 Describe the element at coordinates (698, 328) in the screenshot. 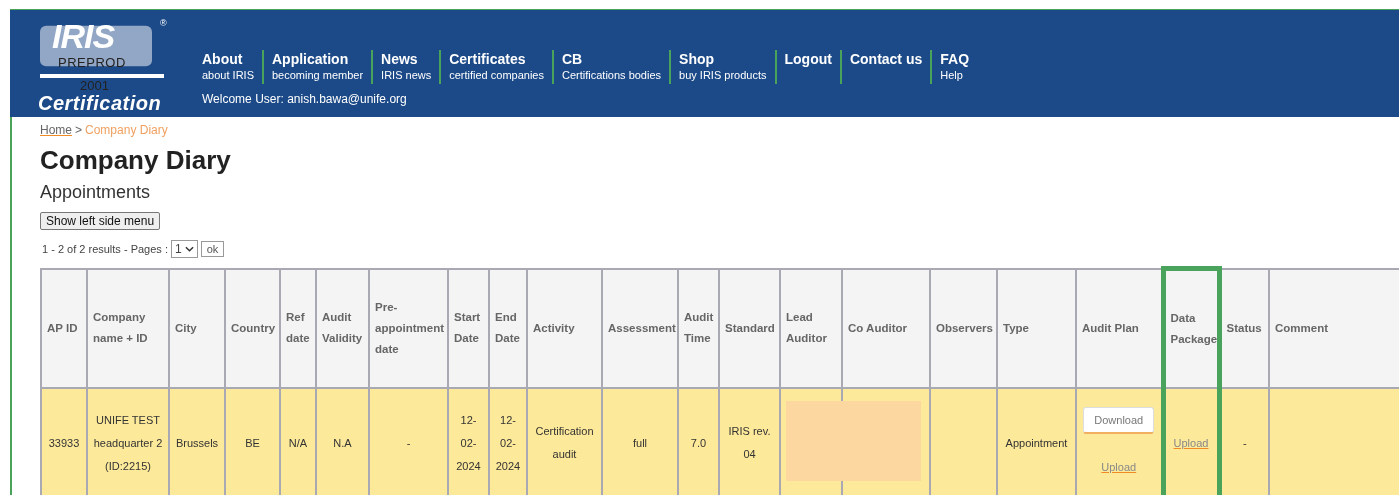

I see `column-header: Audit Time` at that location.